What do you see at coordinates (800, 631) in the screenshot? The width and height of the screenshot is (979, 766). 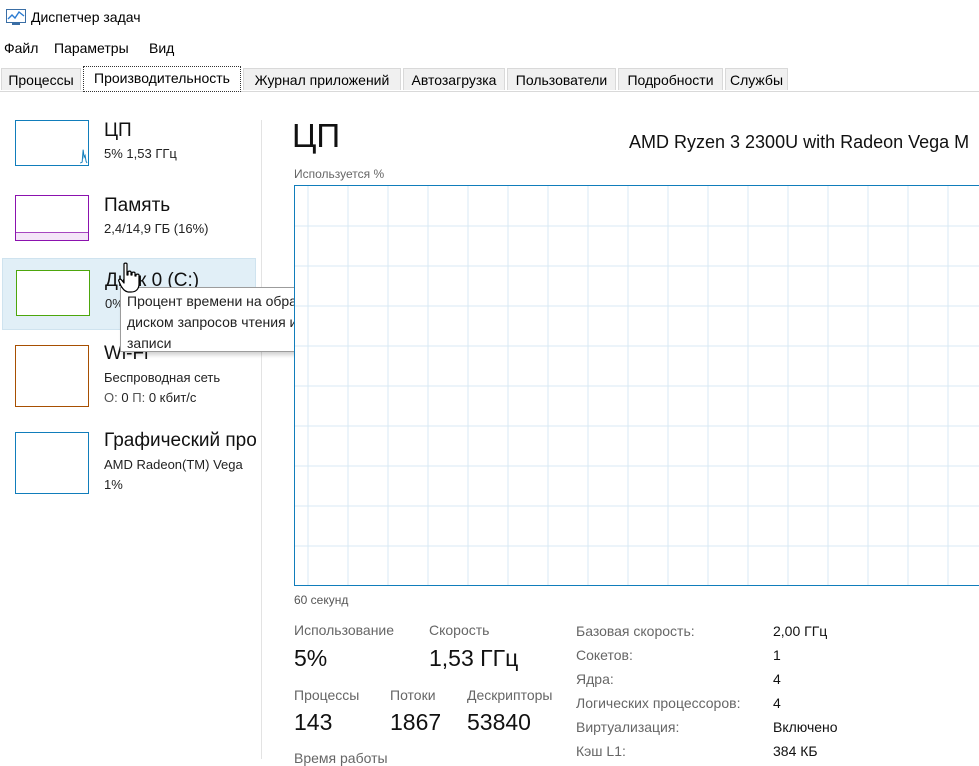 I see `spec-value: 2,00 ГГц` at bounding box center [800, 631].